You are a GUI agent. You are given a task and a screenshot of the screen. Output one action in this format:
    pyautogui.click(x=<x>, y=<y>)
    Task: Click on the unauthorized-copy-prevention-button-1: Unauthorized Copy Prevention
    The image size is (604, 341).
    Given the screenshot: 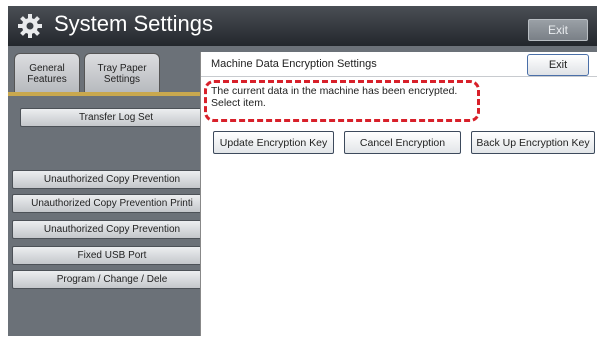 What is the action you would take?
    pyautogui.click(x=112, y=179)
    